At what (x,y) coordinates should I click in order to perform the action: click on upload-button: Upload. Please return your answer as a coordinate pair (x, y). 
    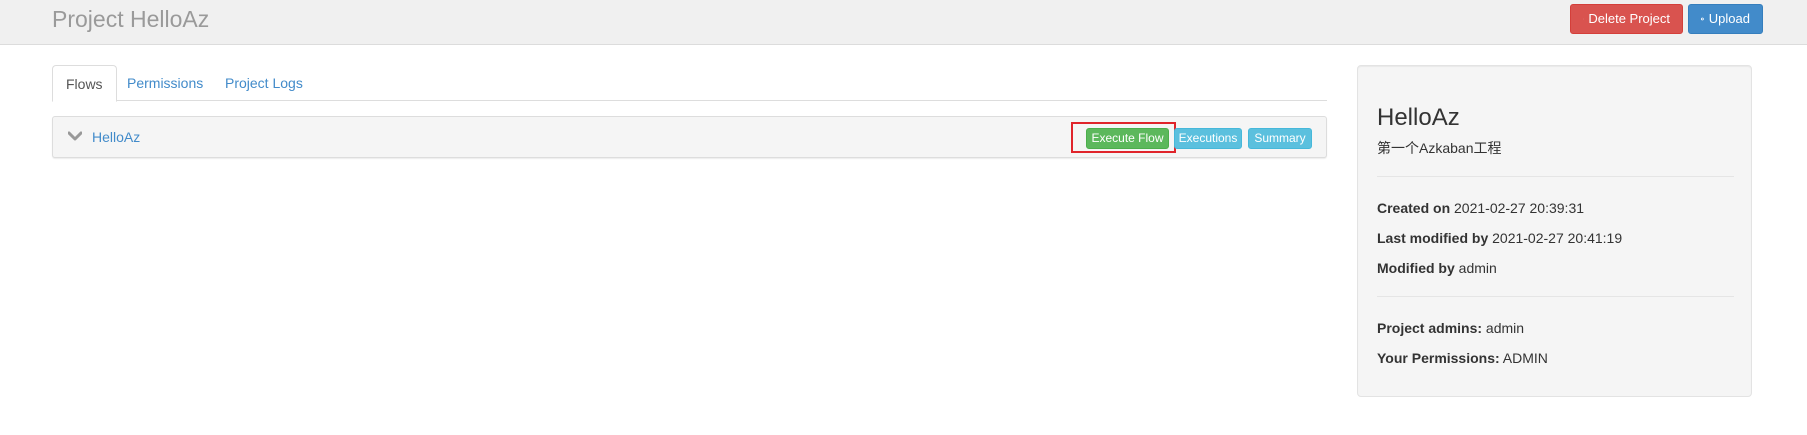
    Looking at the image, I should click on (1725, 19).